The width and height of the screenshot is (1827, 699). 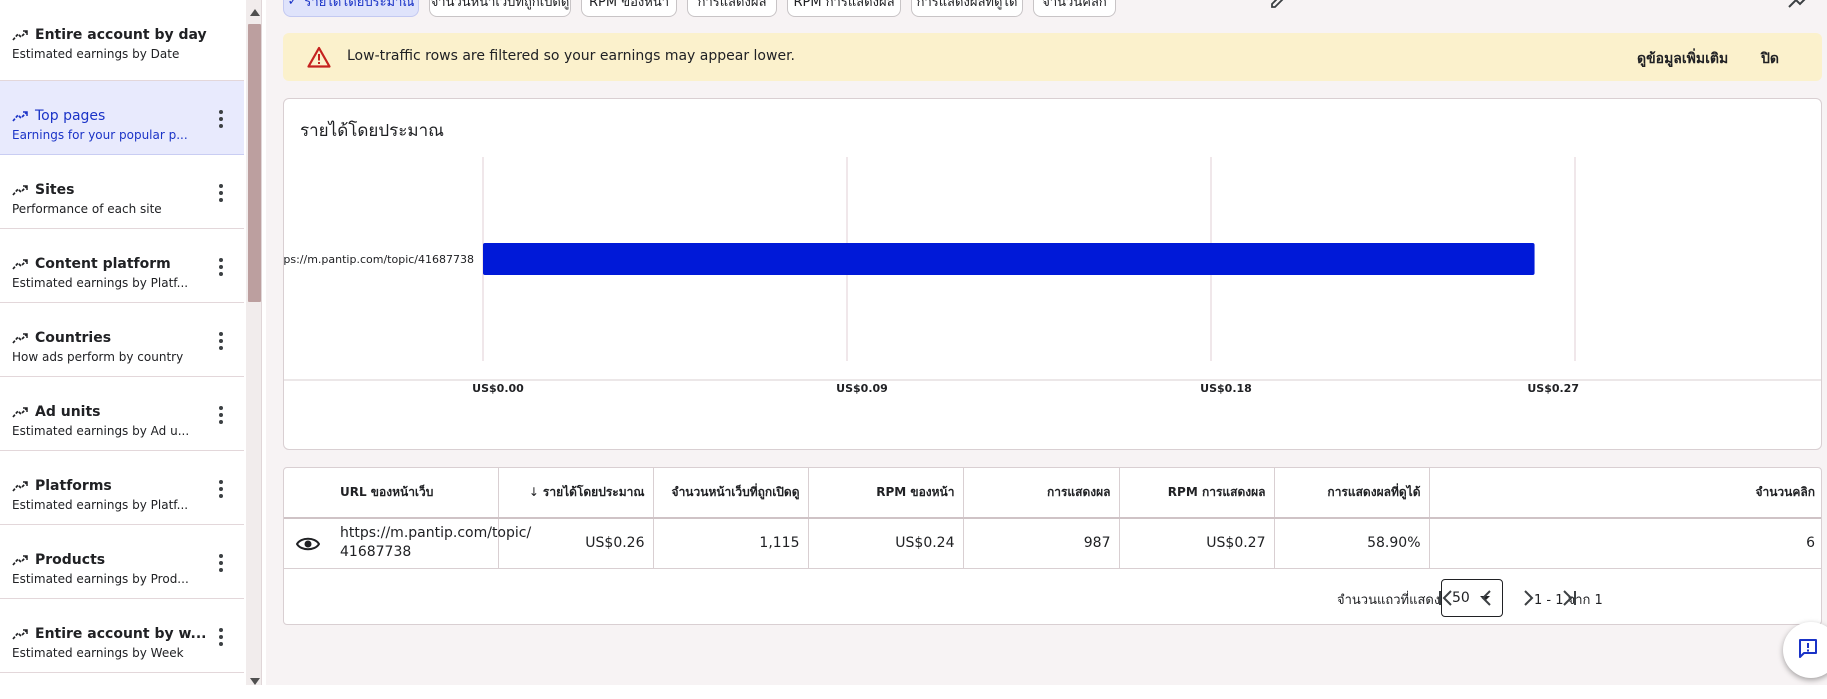 What do you see at coordinates (73, 338) in the screenshot?
I see `sidebar-item-label: Countries` at bounding box center [73, 338].